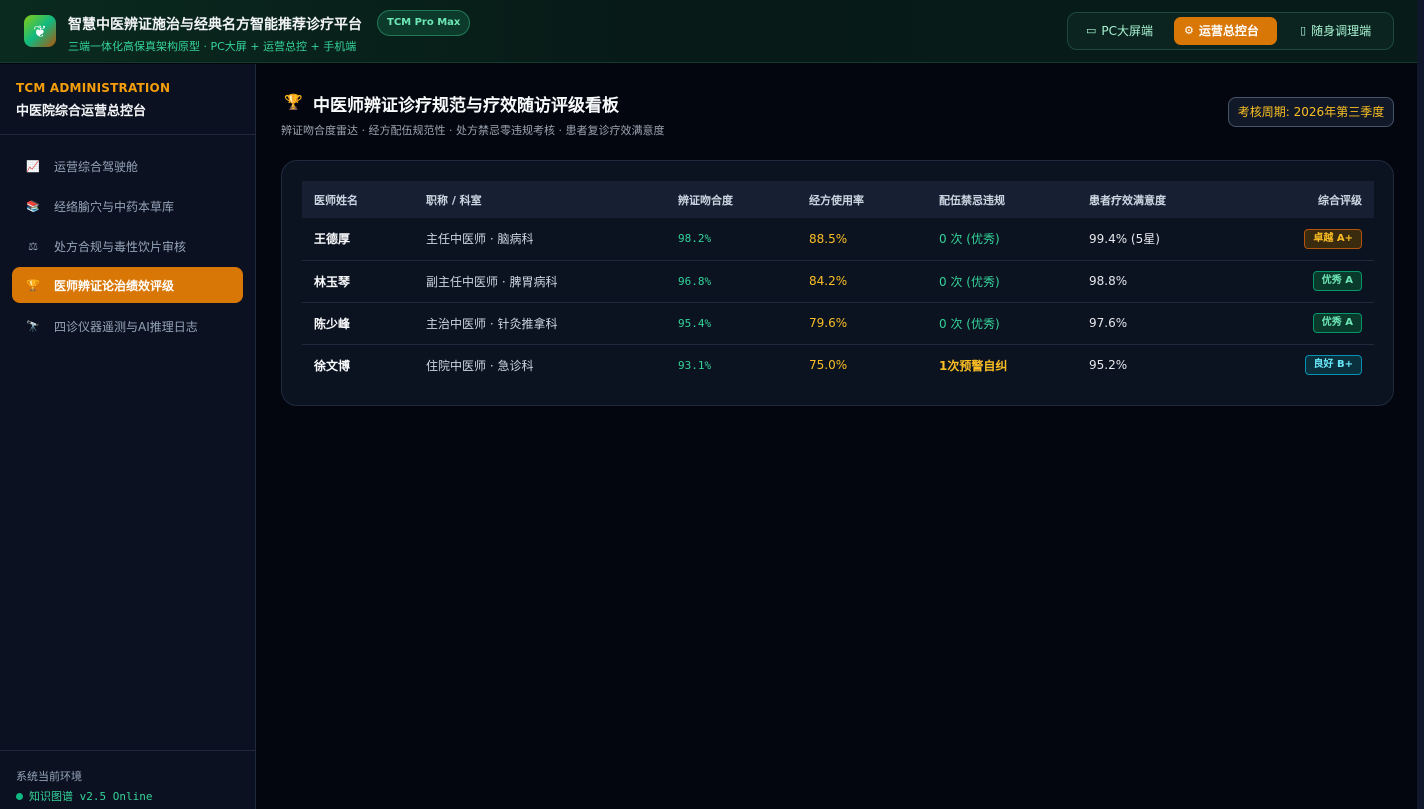 This screenshot has height=809, width=1424. I want to click on column-header-grade: 综合评级, so click(1340, 200).